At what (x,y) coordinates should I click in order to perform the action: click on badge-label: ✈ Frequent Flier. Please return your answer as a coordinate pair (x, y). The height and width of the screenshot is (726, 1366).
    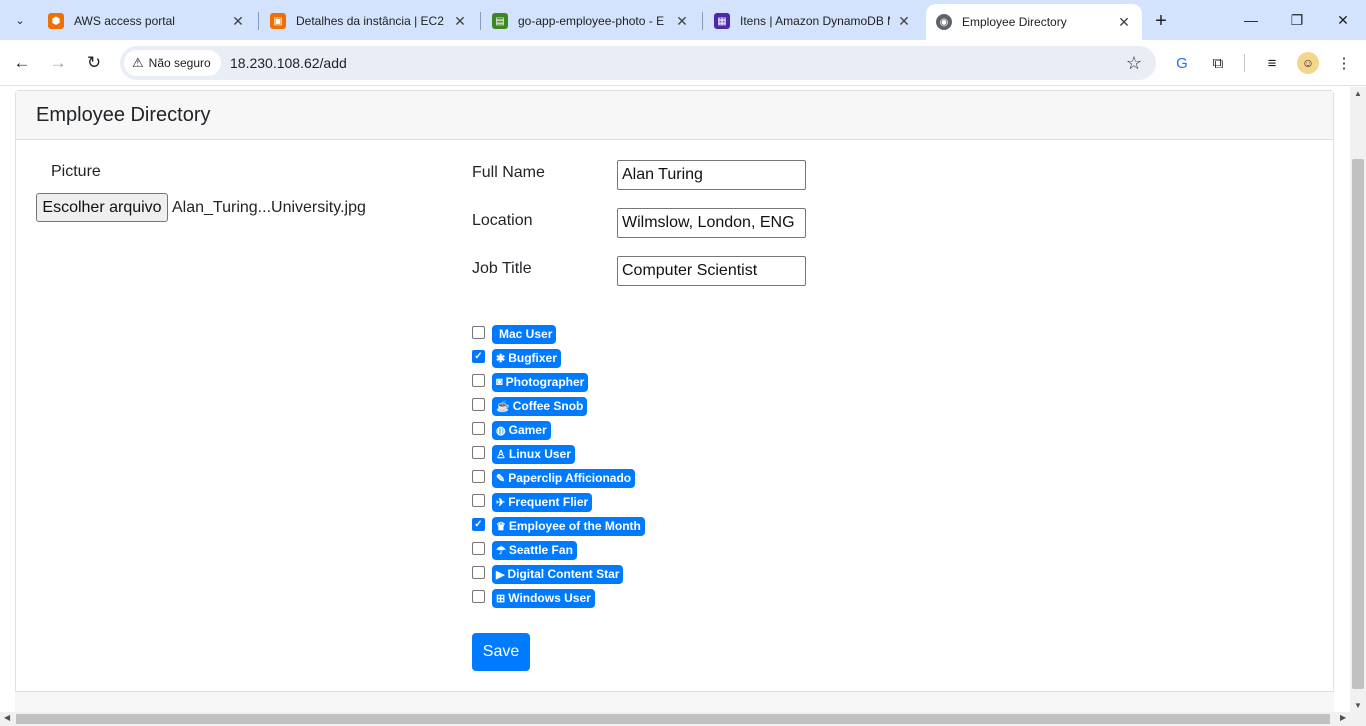
    Looking at the image, I should click on (542, 502).